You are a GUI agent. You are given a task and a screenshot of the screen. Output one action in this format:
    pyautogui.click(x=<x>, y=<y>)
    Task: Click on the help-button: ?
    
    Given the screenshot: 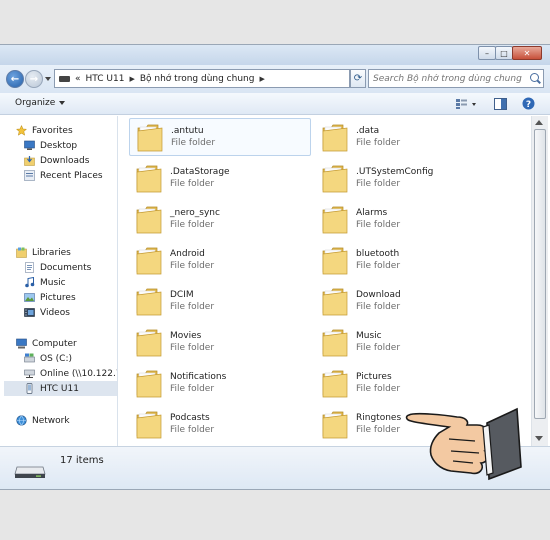 What is the action you would take?
    pyautogui.click(x=528, y=103)
    